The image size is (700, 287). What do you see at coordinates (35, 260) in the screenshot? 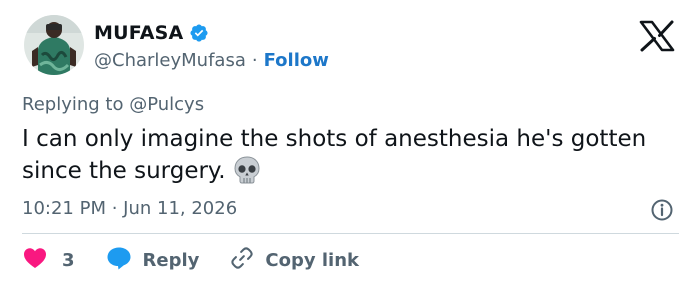
I see `heart-icon` at bounding box center [35, 260].